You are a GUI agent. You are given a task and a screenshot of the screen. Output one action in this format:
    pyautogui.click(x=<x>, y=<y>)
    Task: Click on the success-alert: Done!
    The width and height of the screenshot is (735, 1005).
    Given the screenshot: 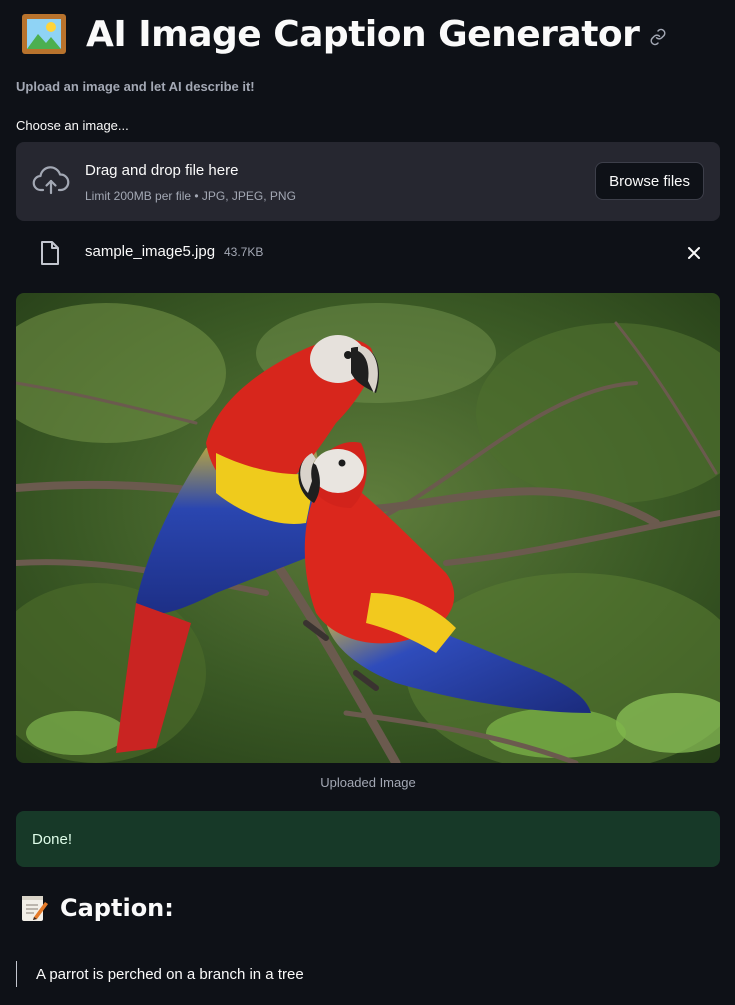 What is the action you would take?
    pyautogui.click(x=368, y=839)
    